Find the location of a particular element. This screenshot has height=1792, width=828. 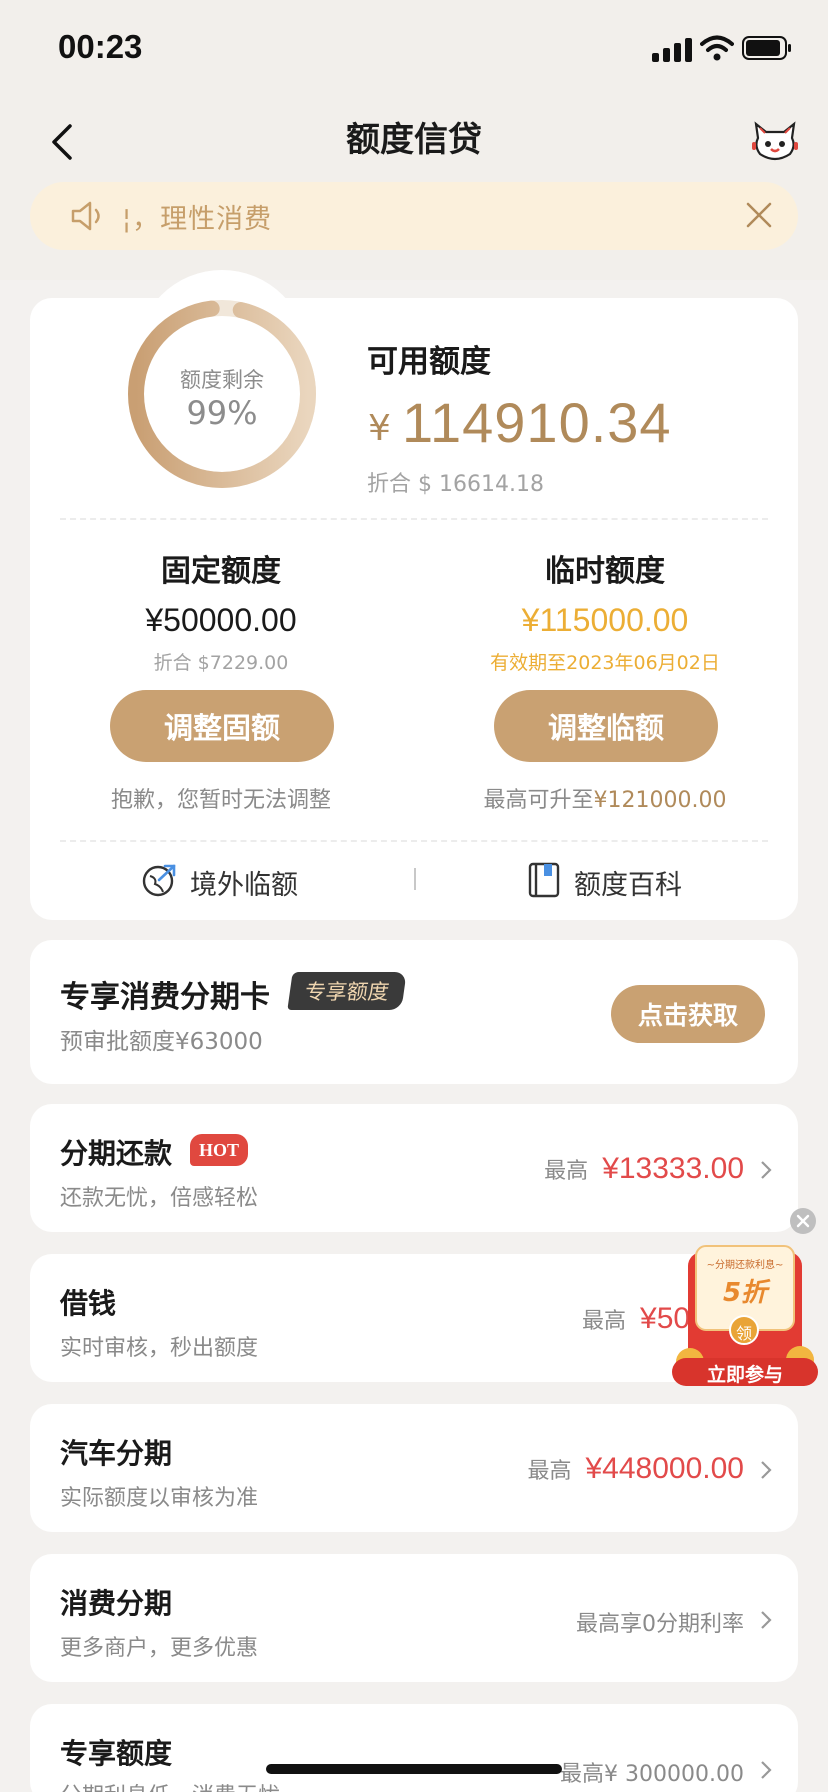

row-sub: 更多商户，更多优惠 is located at coordinates (159, 1648).